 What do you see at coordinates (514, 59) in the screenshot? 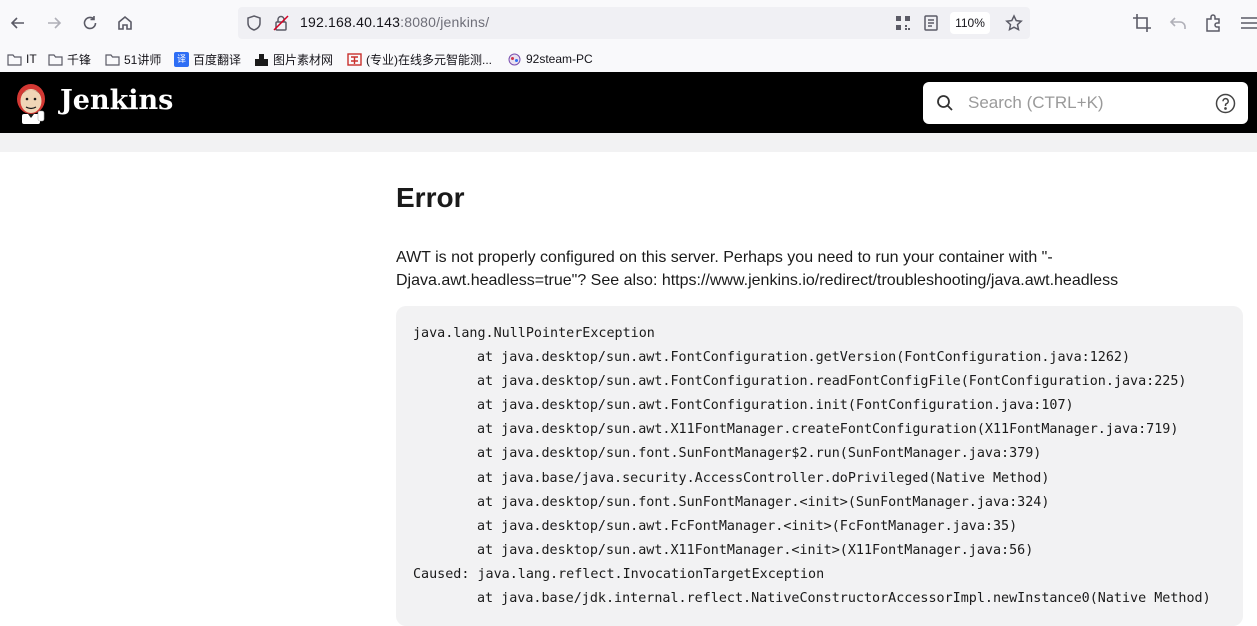
I see `steam-icon` at bounding box center [514, 59].